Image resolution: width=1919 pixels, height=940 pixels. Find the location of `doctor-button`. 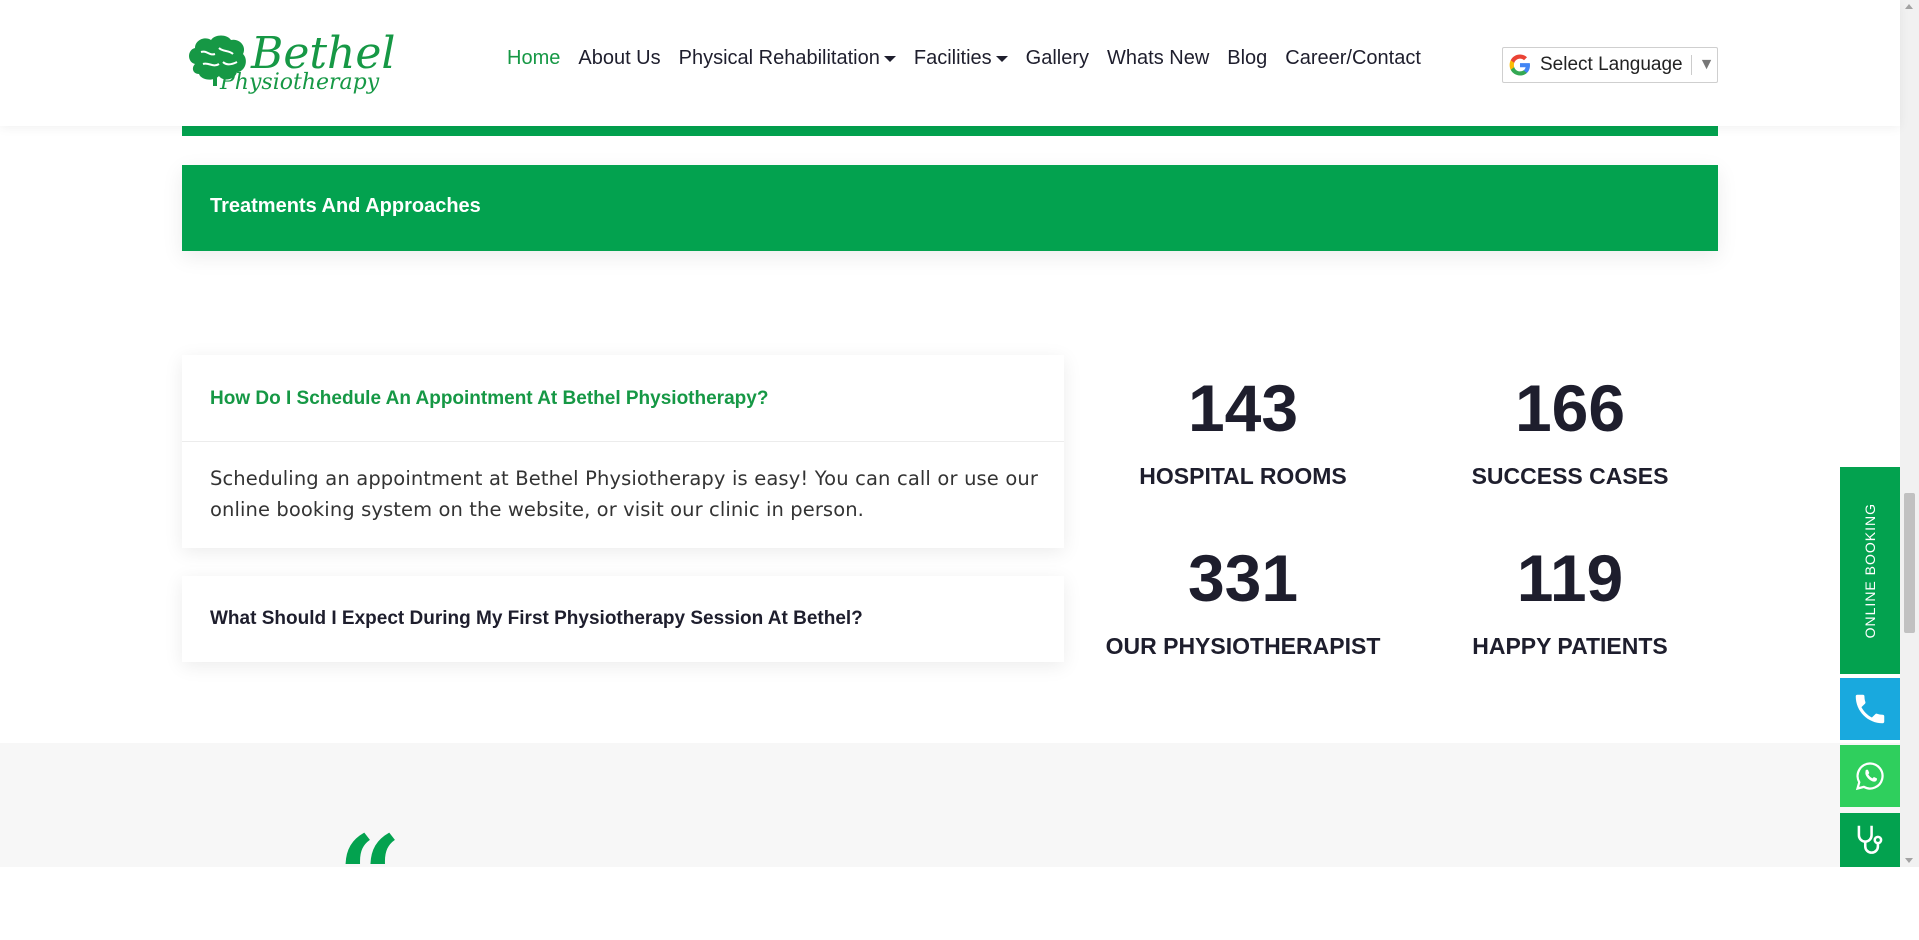

doctor-button is located at coordinates (1870, 840).